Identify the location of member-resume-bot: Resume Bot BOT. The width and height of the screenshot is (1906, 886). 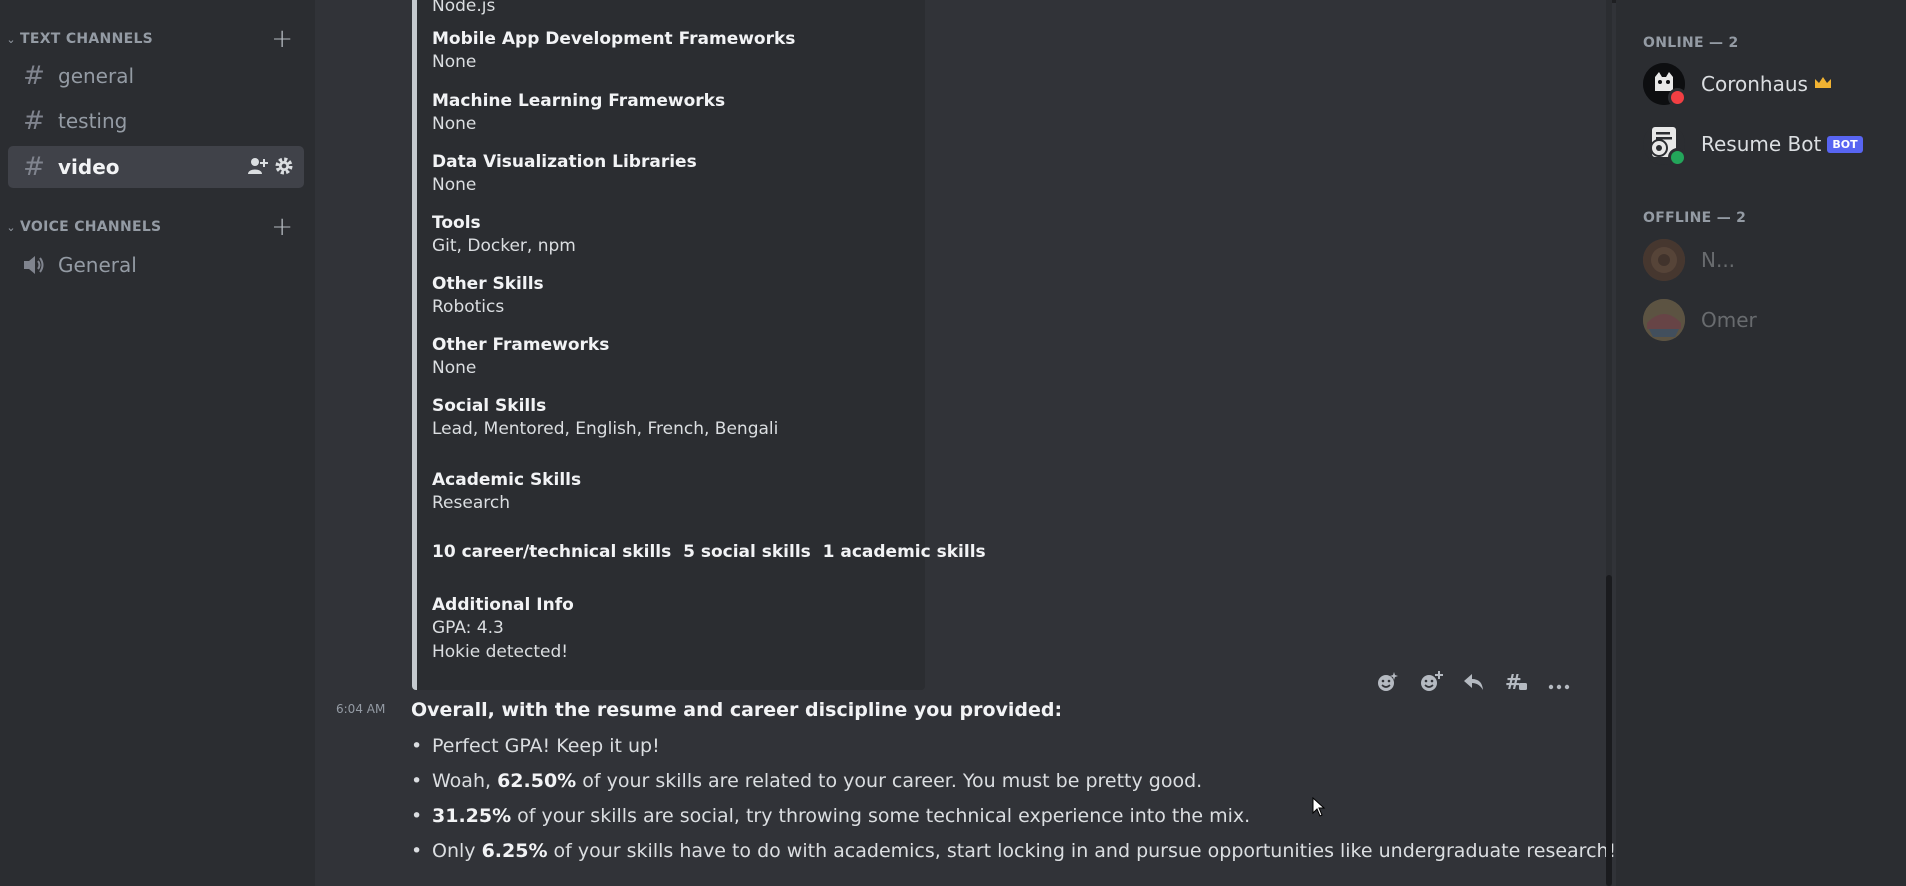
(1753, 144).